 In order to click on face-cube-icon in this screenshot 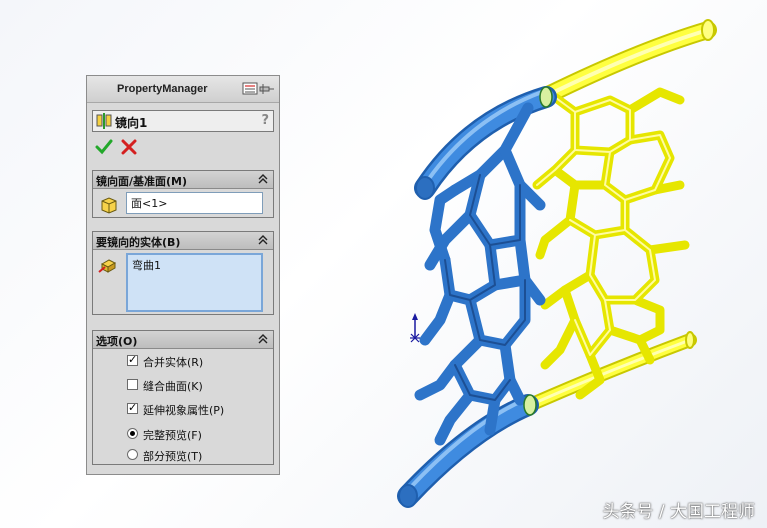, I will do `click(109, 205)`.